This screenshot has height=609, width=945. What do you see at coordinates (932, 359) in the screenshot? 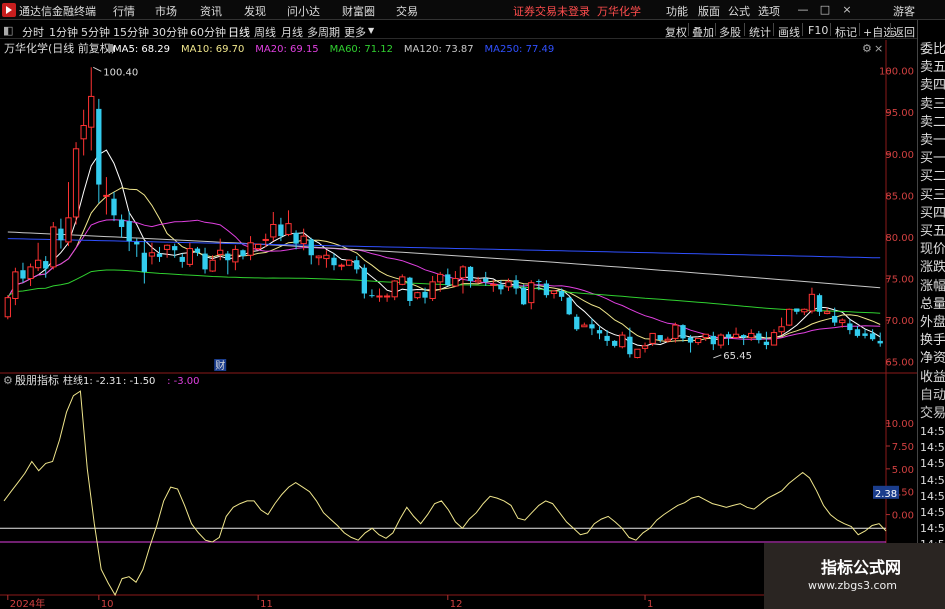
I see `panel-label-17: 净资` at bounding box center [932, 359].